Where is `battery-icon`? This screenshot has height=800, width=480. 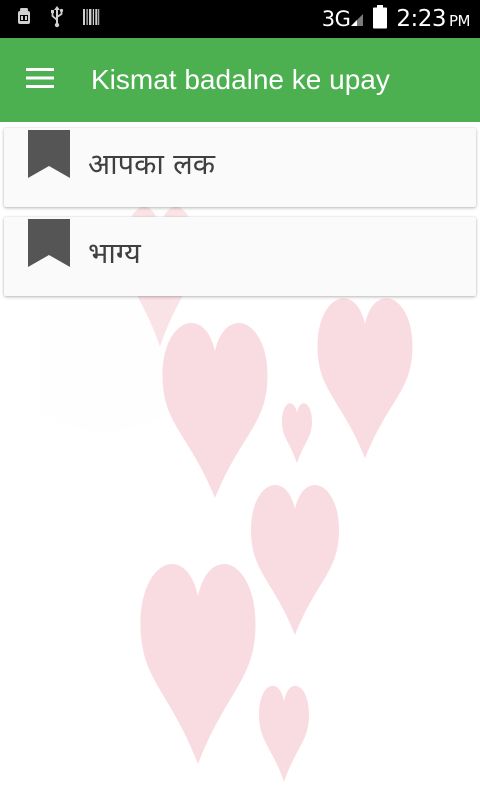
battery-icon is located at coordinates (380, 19).